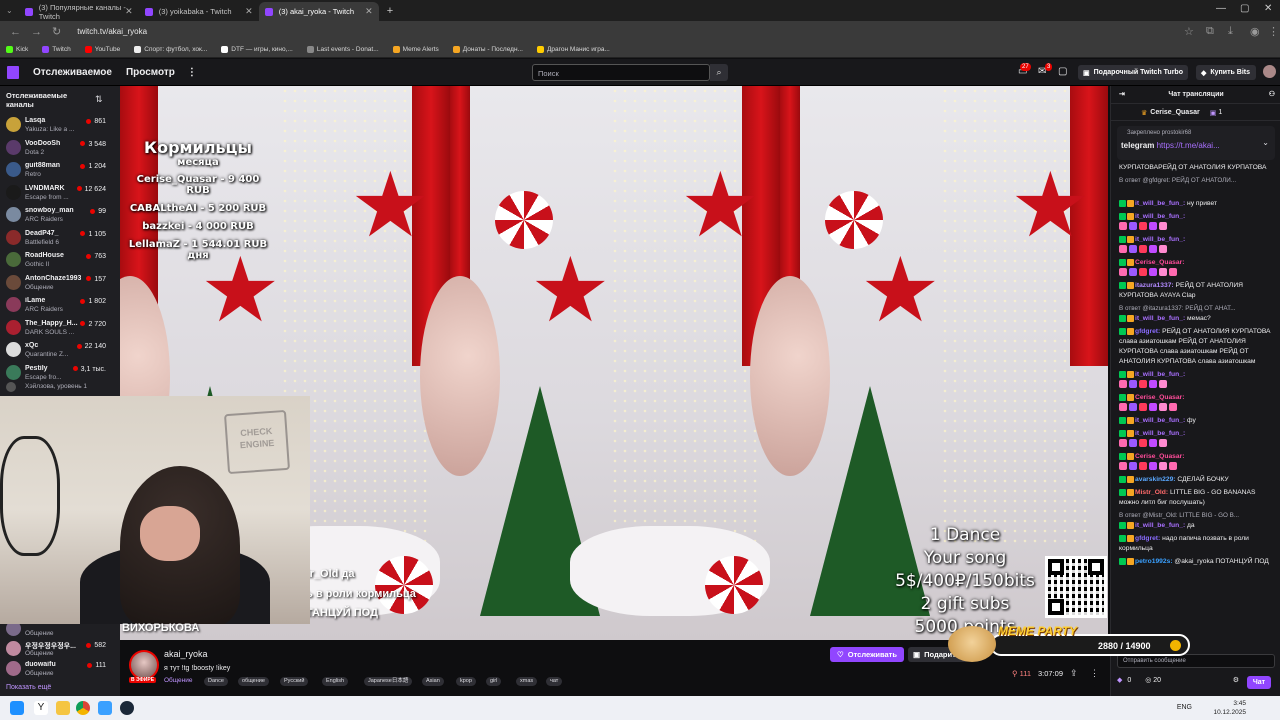 This screenshot has width=1280, height=720. I want to click on users-icon: ⚇, so click(1272, 95).